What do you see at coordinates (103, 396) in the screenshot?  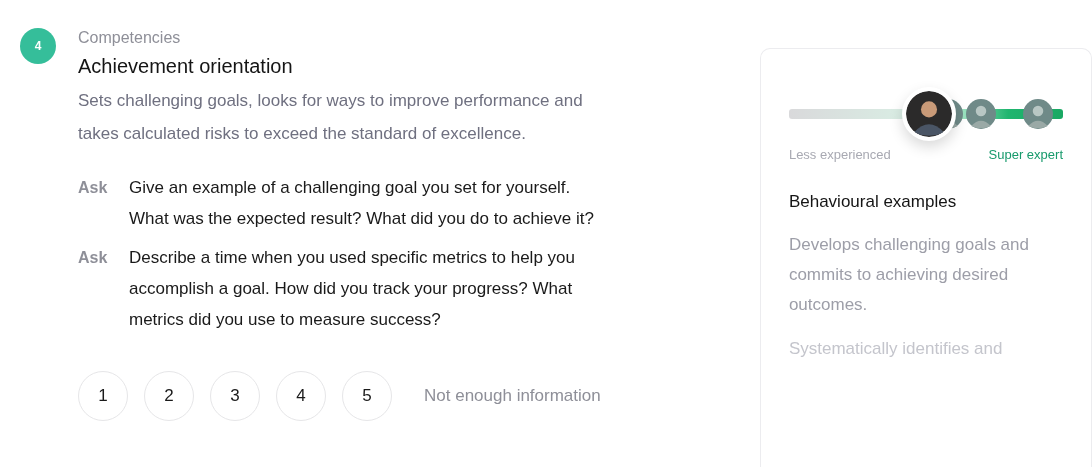 I see `rating-option: 1` at bounding box center [103, 396].